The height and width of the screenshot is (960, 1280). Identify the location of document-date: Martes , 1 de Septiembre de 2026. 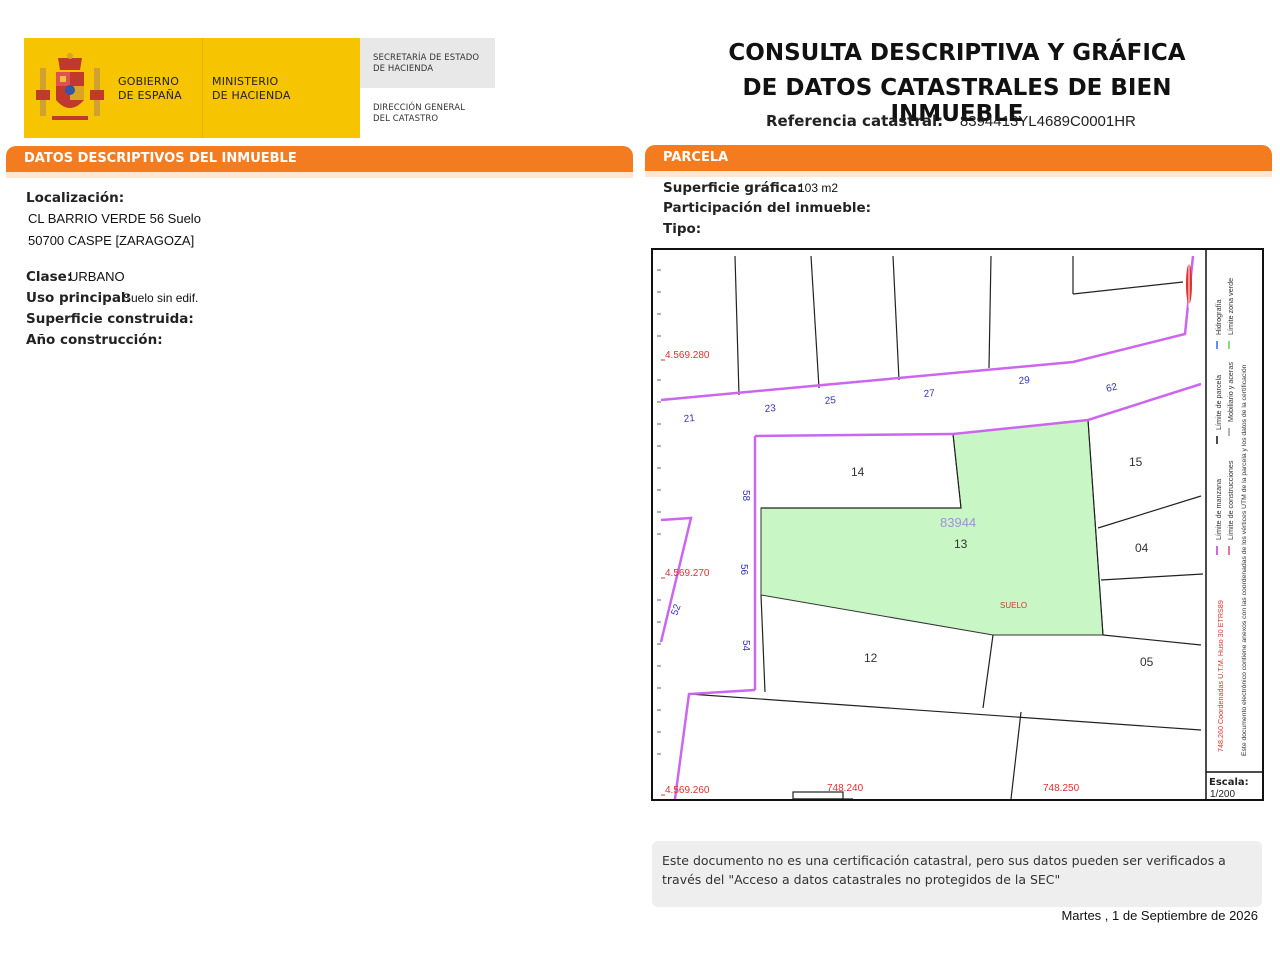
(1159, 915).